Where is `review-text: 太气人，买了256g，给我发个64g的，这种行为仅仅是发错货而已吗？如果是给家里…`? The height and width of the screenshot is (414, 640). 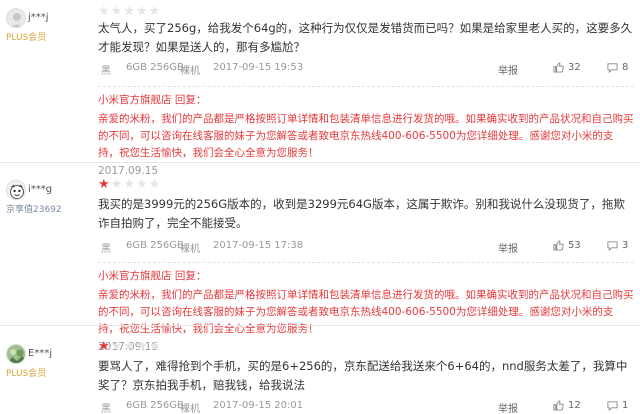 review-text: 太气人，买了256g，给我发个64g的，这种行为仅仅是发错货而已吗？如果是给家里… is located at coordinates (365, 37).